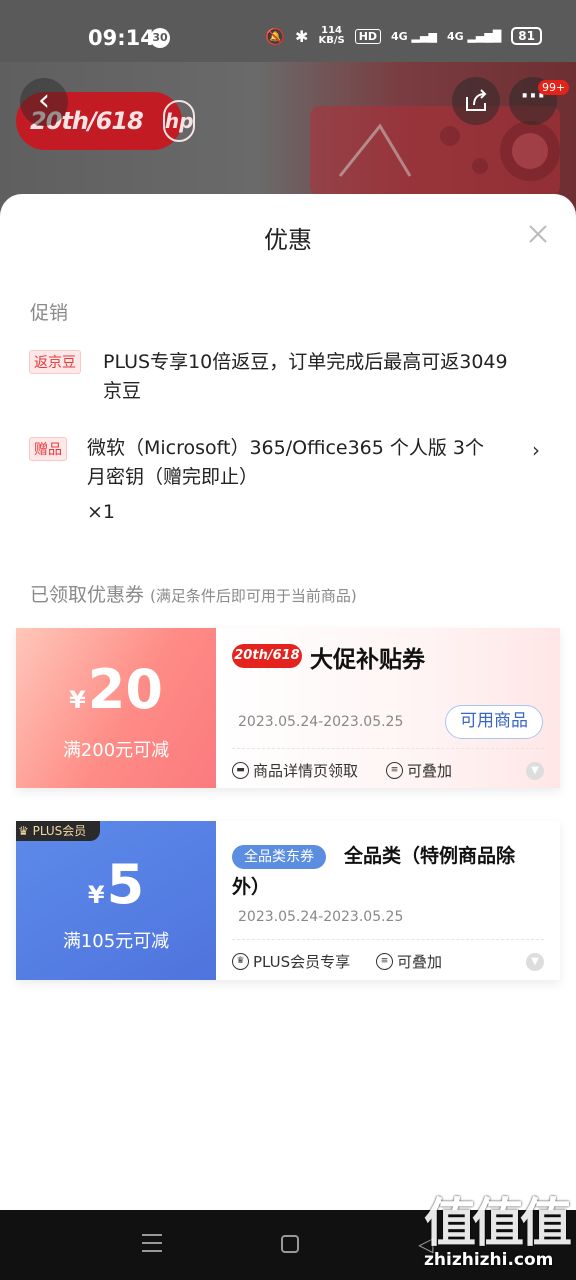 Image resolution: width=576 pixels, height=1280 pixels. Describe the element at coordinates (121, 38) in the screenshot. I see `status-time: 09:14` at that location.